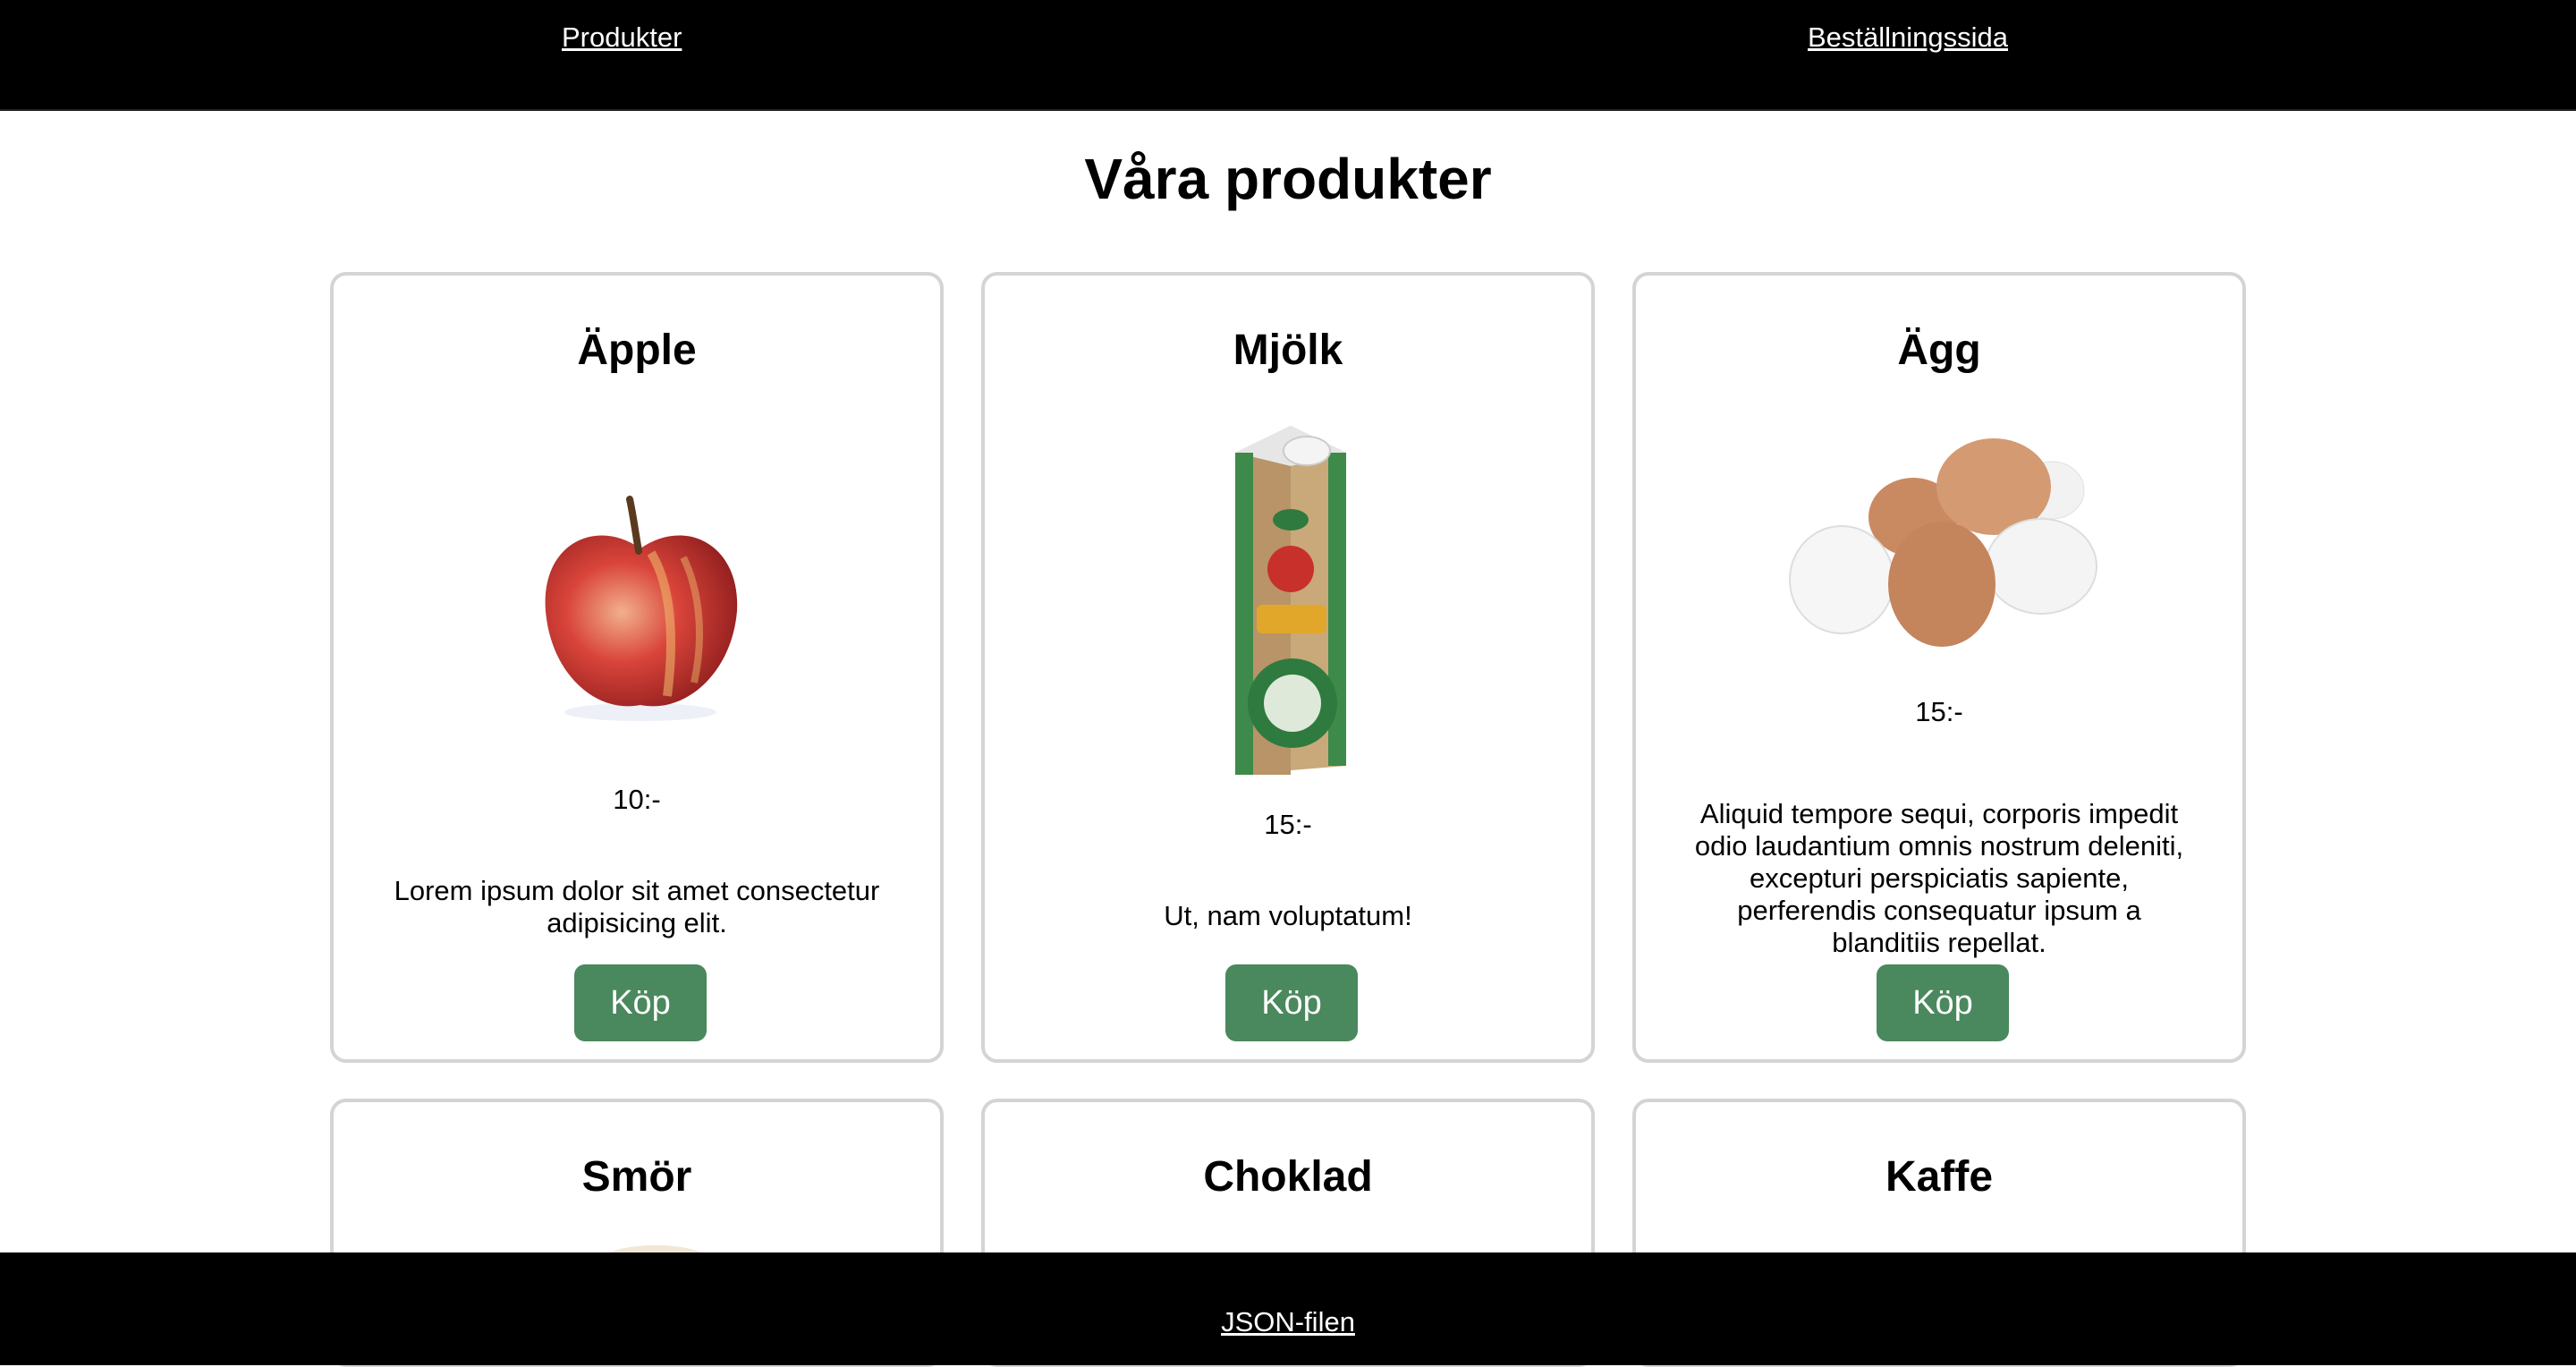 Image resolution: width=2576 pixels, height=1367 pixels. I want to click on nav-link-order-page: Beställningssida, so click(1908, 37).